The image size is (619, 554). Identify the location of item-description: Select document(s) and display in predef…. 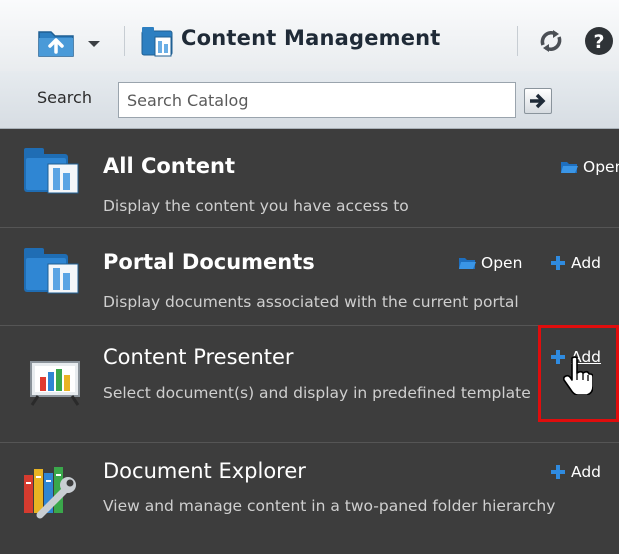
(317, 393).